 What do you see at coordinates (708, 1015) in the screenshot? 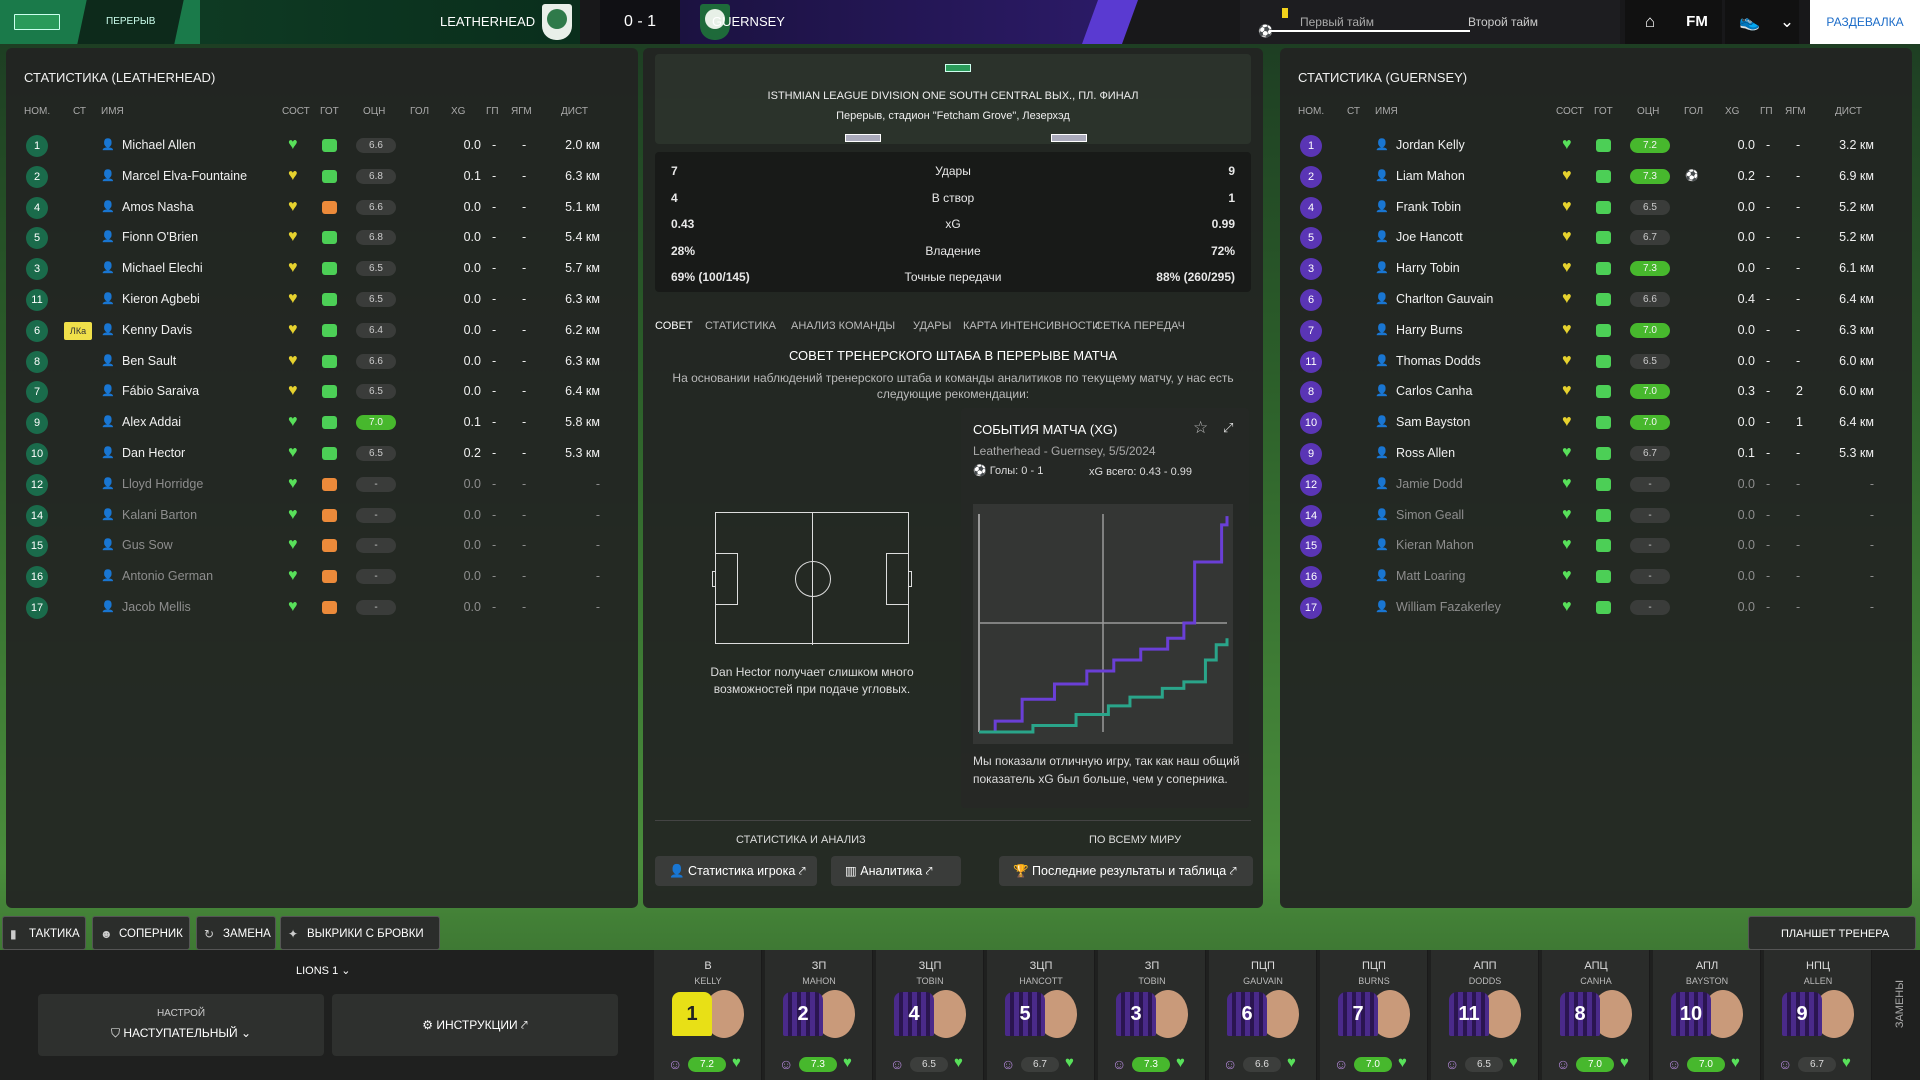
I see `lineup-player-card: В KELLY 1 ☺ 7.2 ♥` at bounding box center [708, 1015].